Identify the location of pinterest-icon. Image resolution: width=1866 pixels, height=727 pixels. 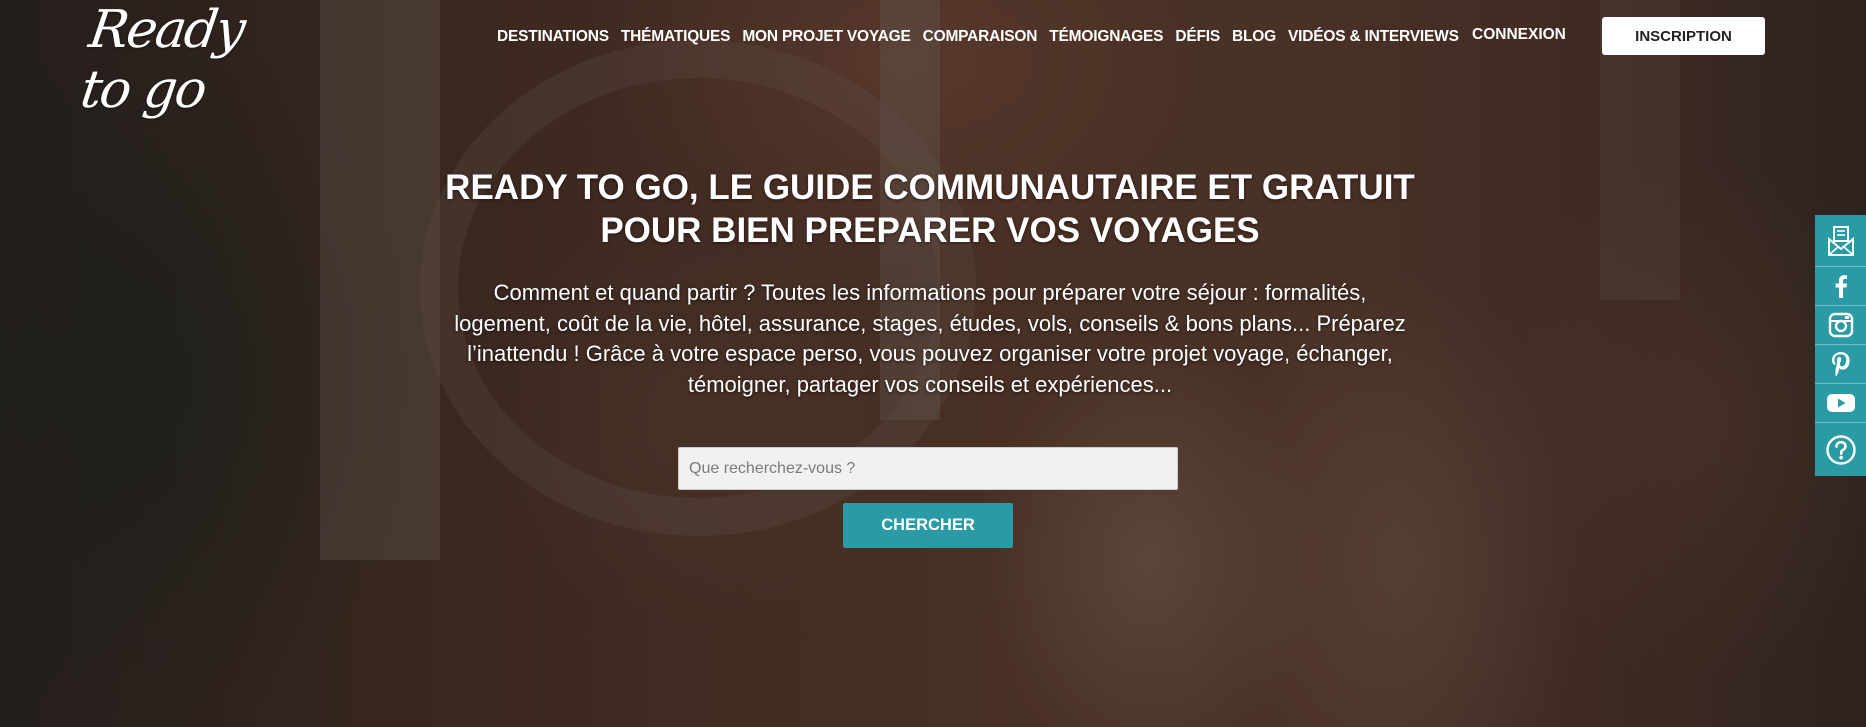
(1840, 364).